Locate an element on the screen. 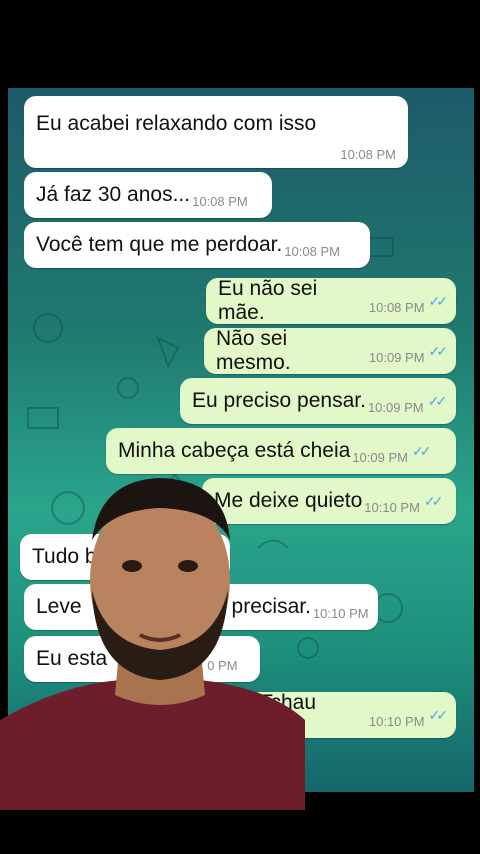 Image resolution: width=480 pixels, height=854 pixels. message-text: Você tem que me perdoar. is located at coordinates (159, 244).